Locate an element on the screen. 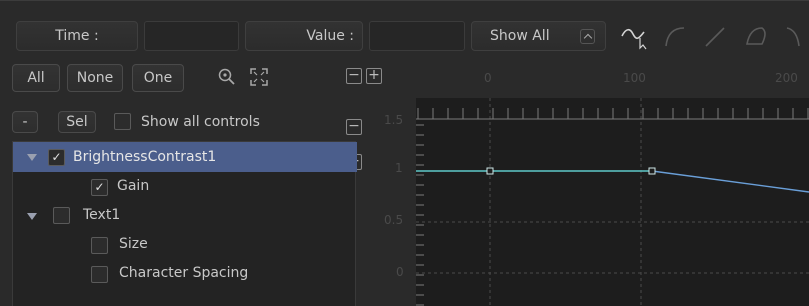  tree-item-brightnesscontrast1: ✓ BrightnessContrast1 is located at coordinates (185, 157).